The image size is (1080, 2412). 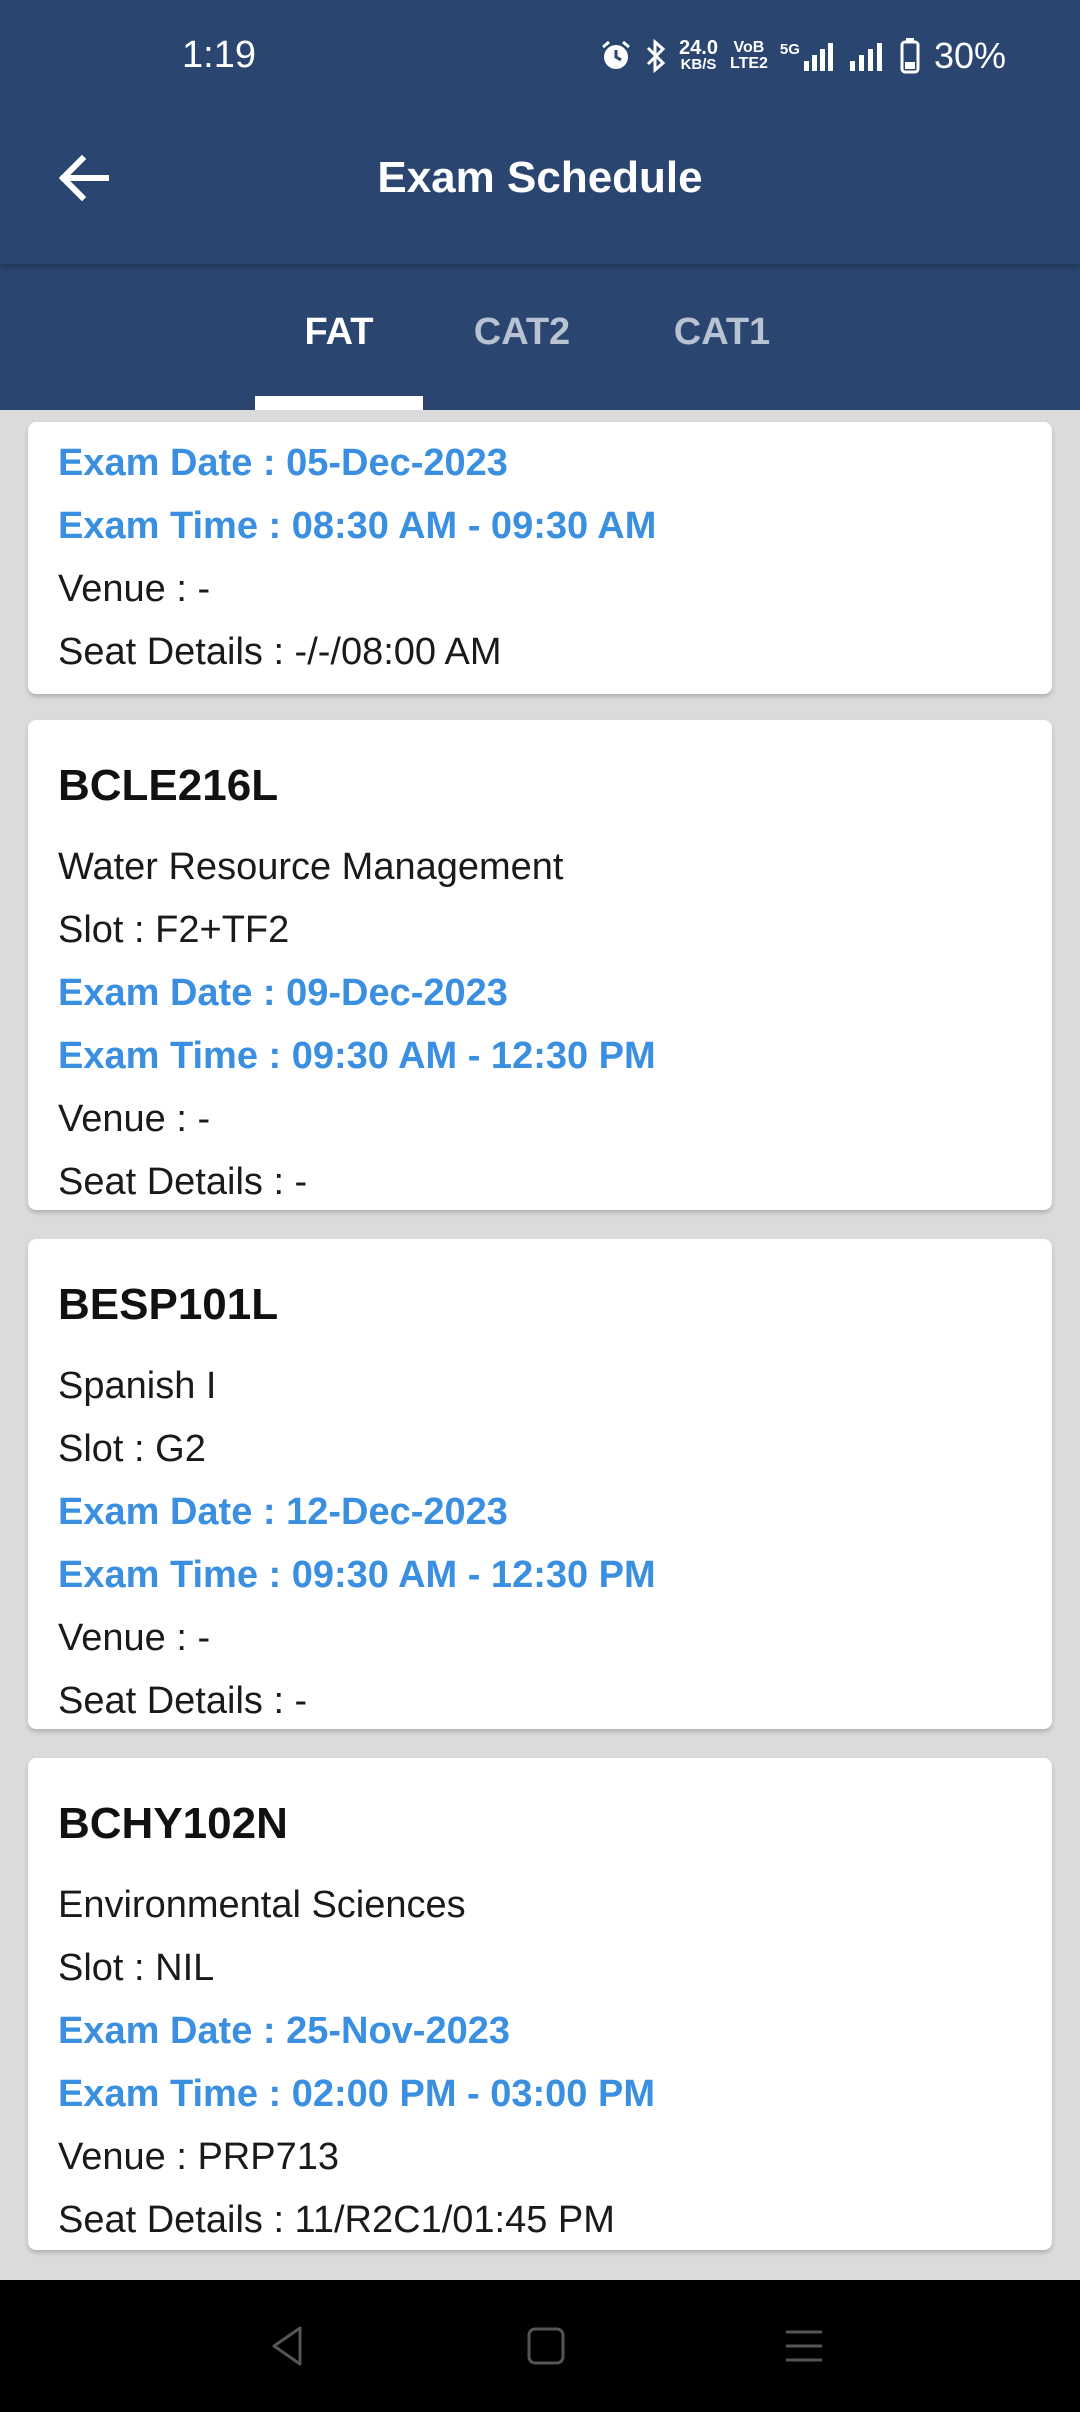 I want to click on course-code: BCLE216L, so click(x=168, y=785).